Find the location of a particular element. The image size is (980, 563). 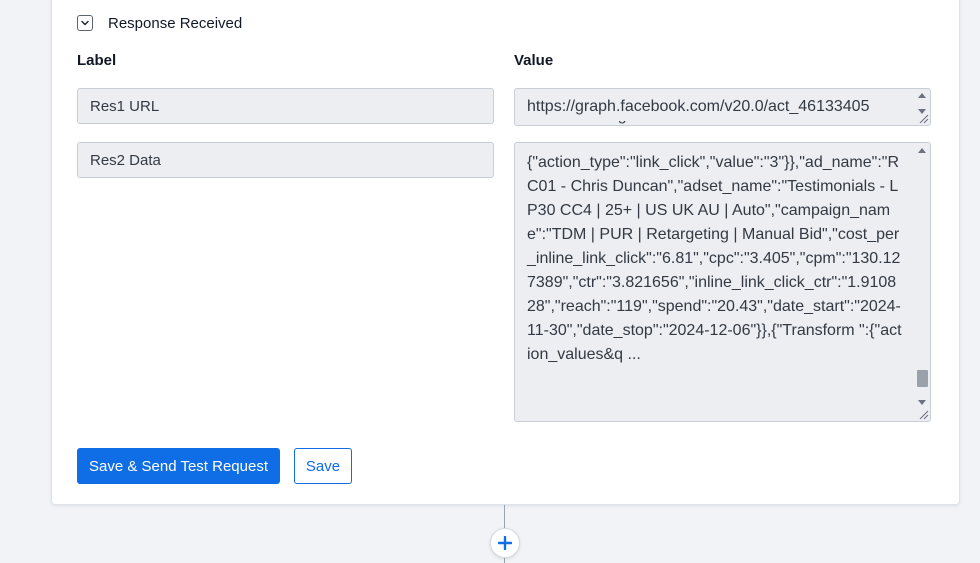

res2-cut-line: CK" is located at coordinates (541, 145).